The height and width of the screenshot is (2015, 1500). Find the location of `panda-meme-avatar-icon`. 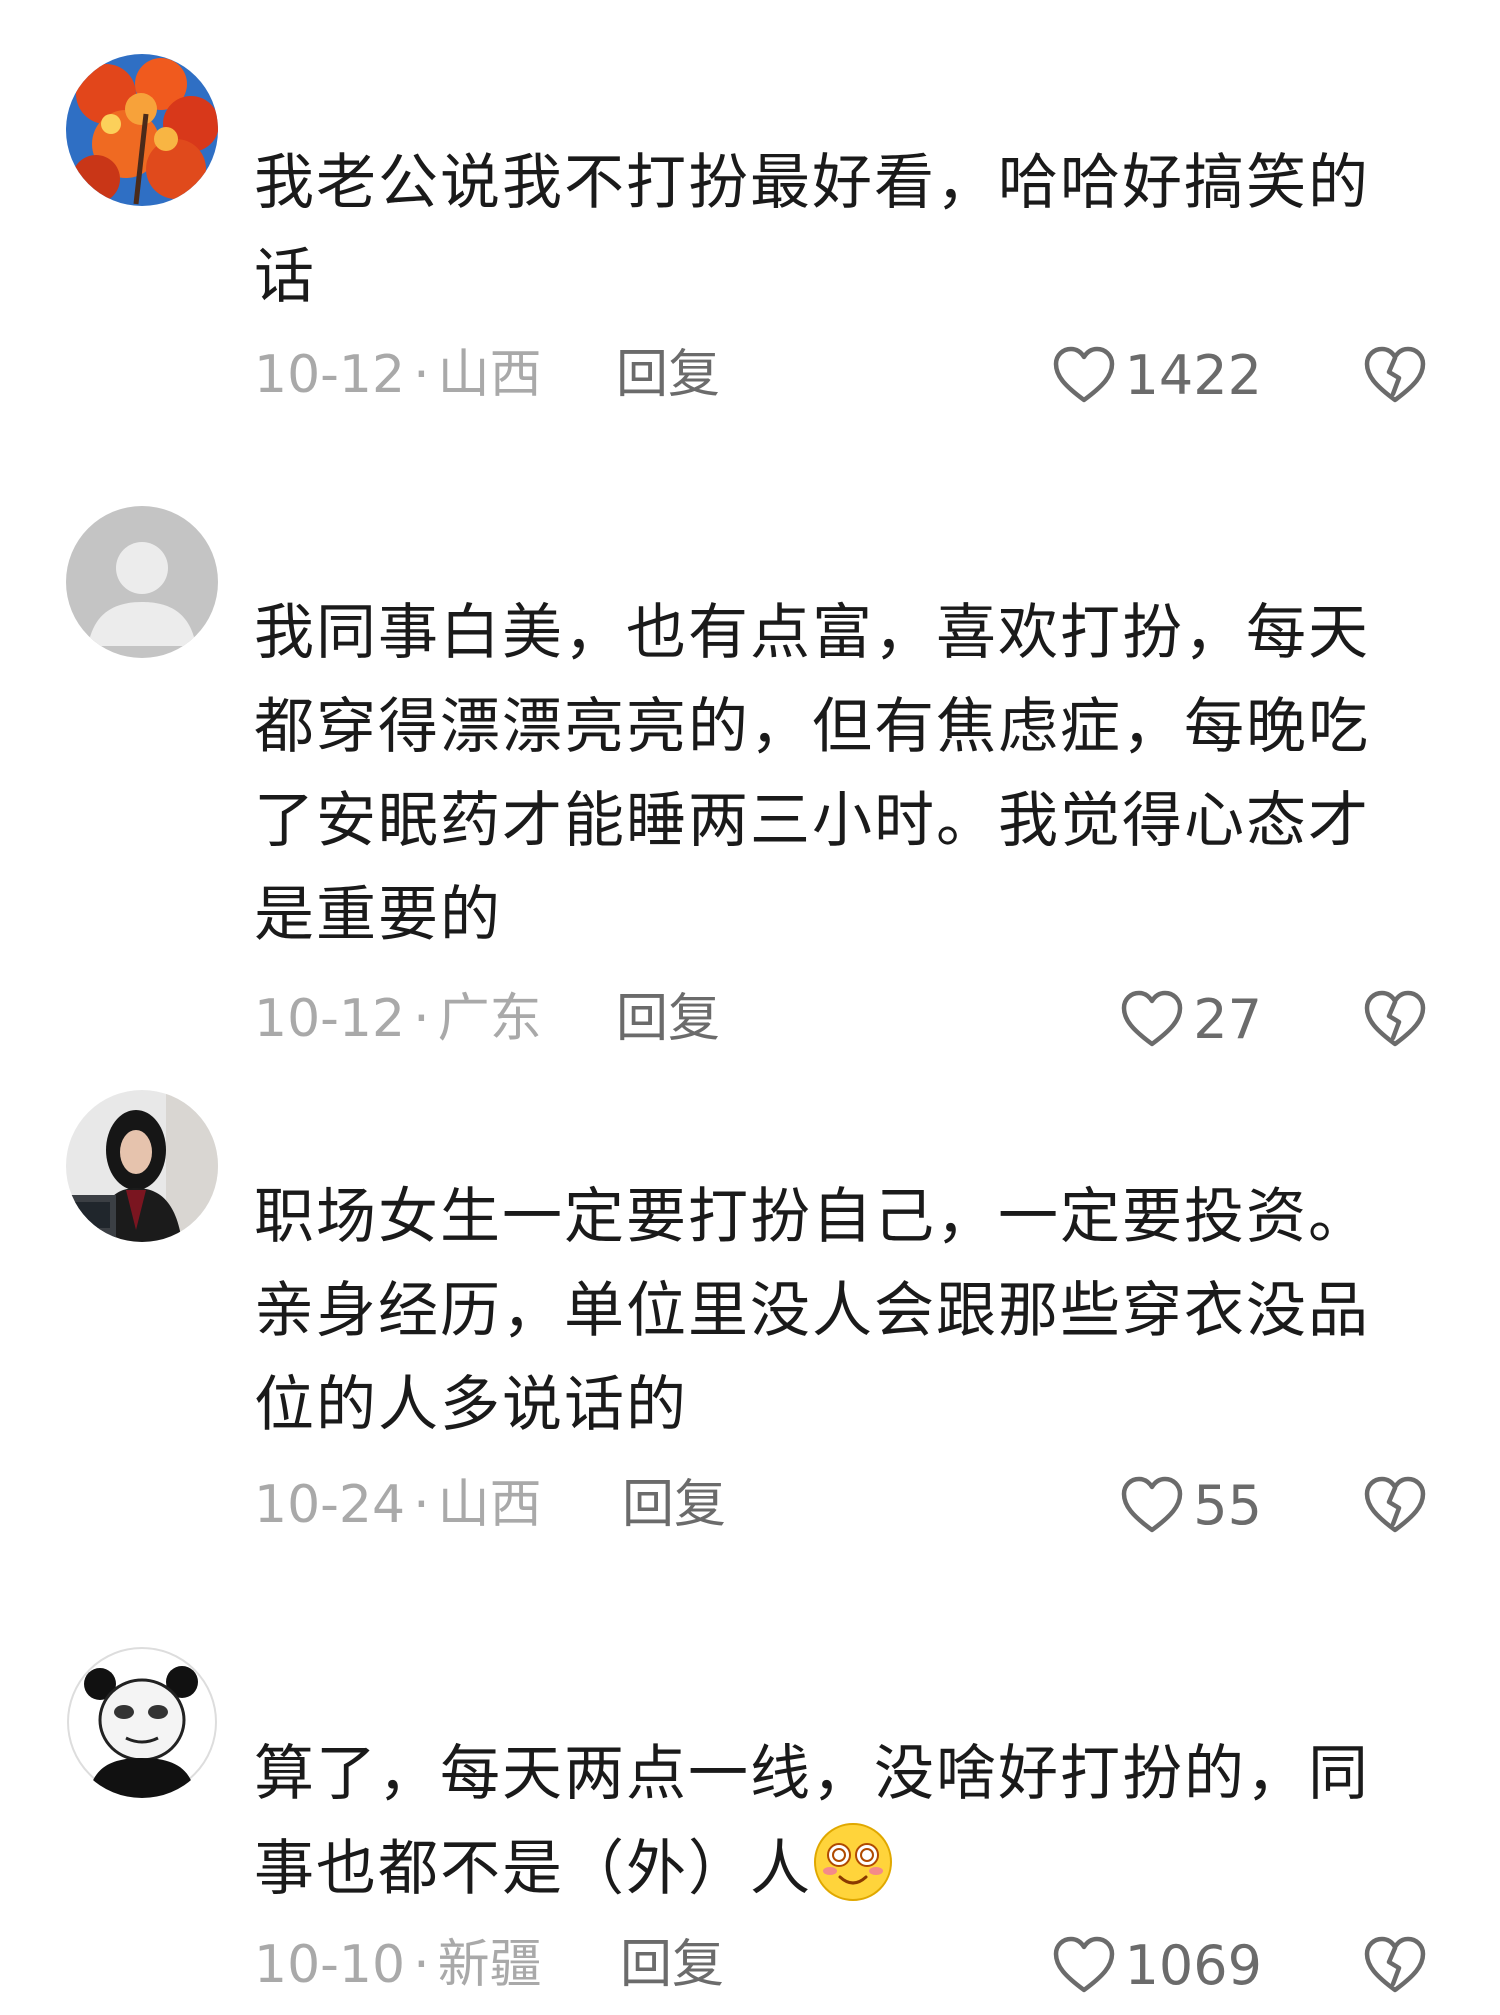

panda-meme-avatar-icon is located at coordinates (142, 1722).